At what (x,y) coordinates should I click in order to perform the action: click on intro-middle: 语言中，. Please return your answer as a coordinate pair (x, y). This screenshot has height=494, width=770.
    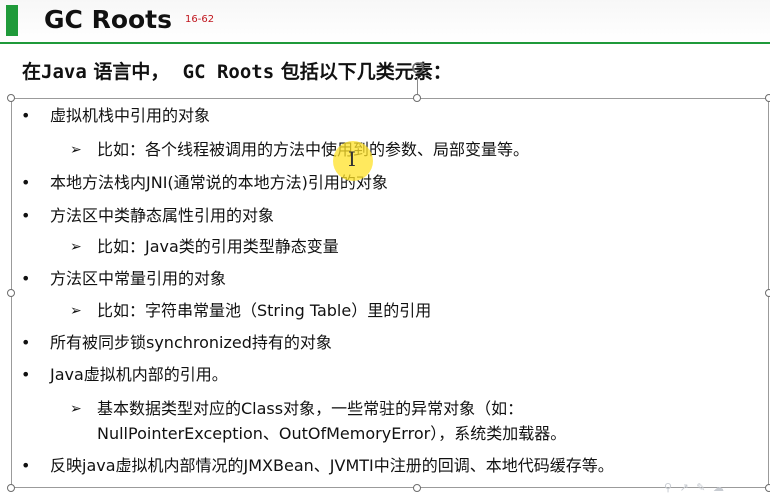
    Looking at the image, I should click on (134, 72).